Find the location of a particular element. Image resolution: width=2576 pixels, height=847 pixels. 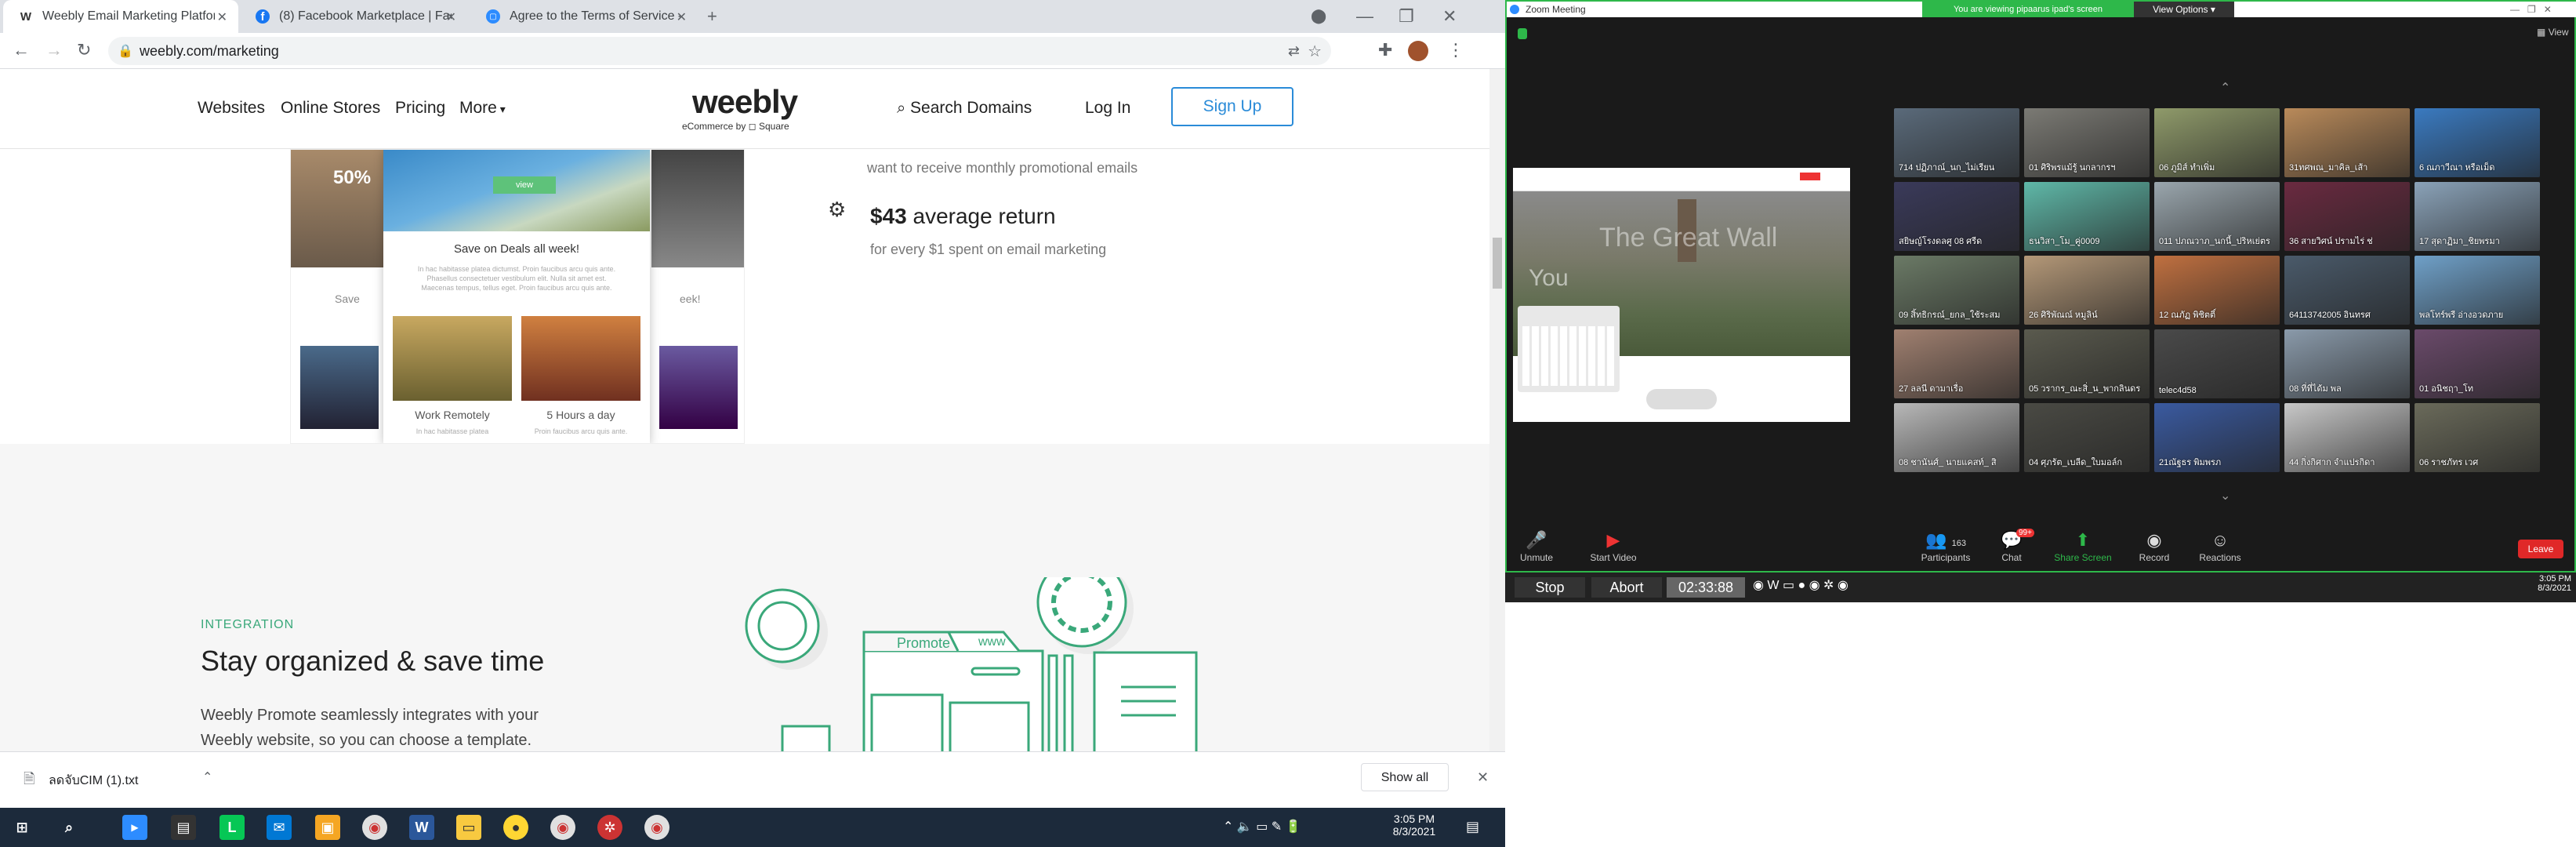

chrome-icon-3: ◉ is located at coordinates (656, 827).